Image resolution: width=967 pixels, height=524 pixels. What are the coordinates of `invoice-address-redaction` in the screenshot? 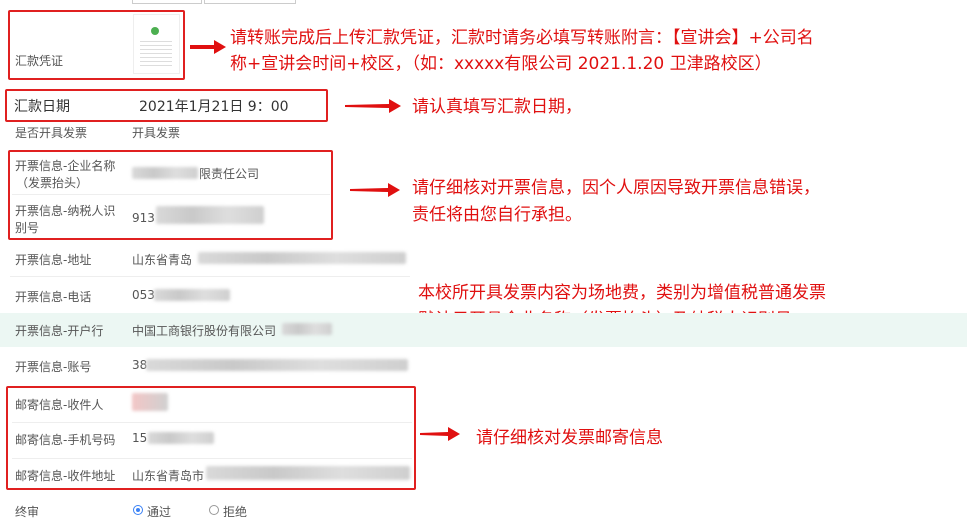 It's located at (302, 258).